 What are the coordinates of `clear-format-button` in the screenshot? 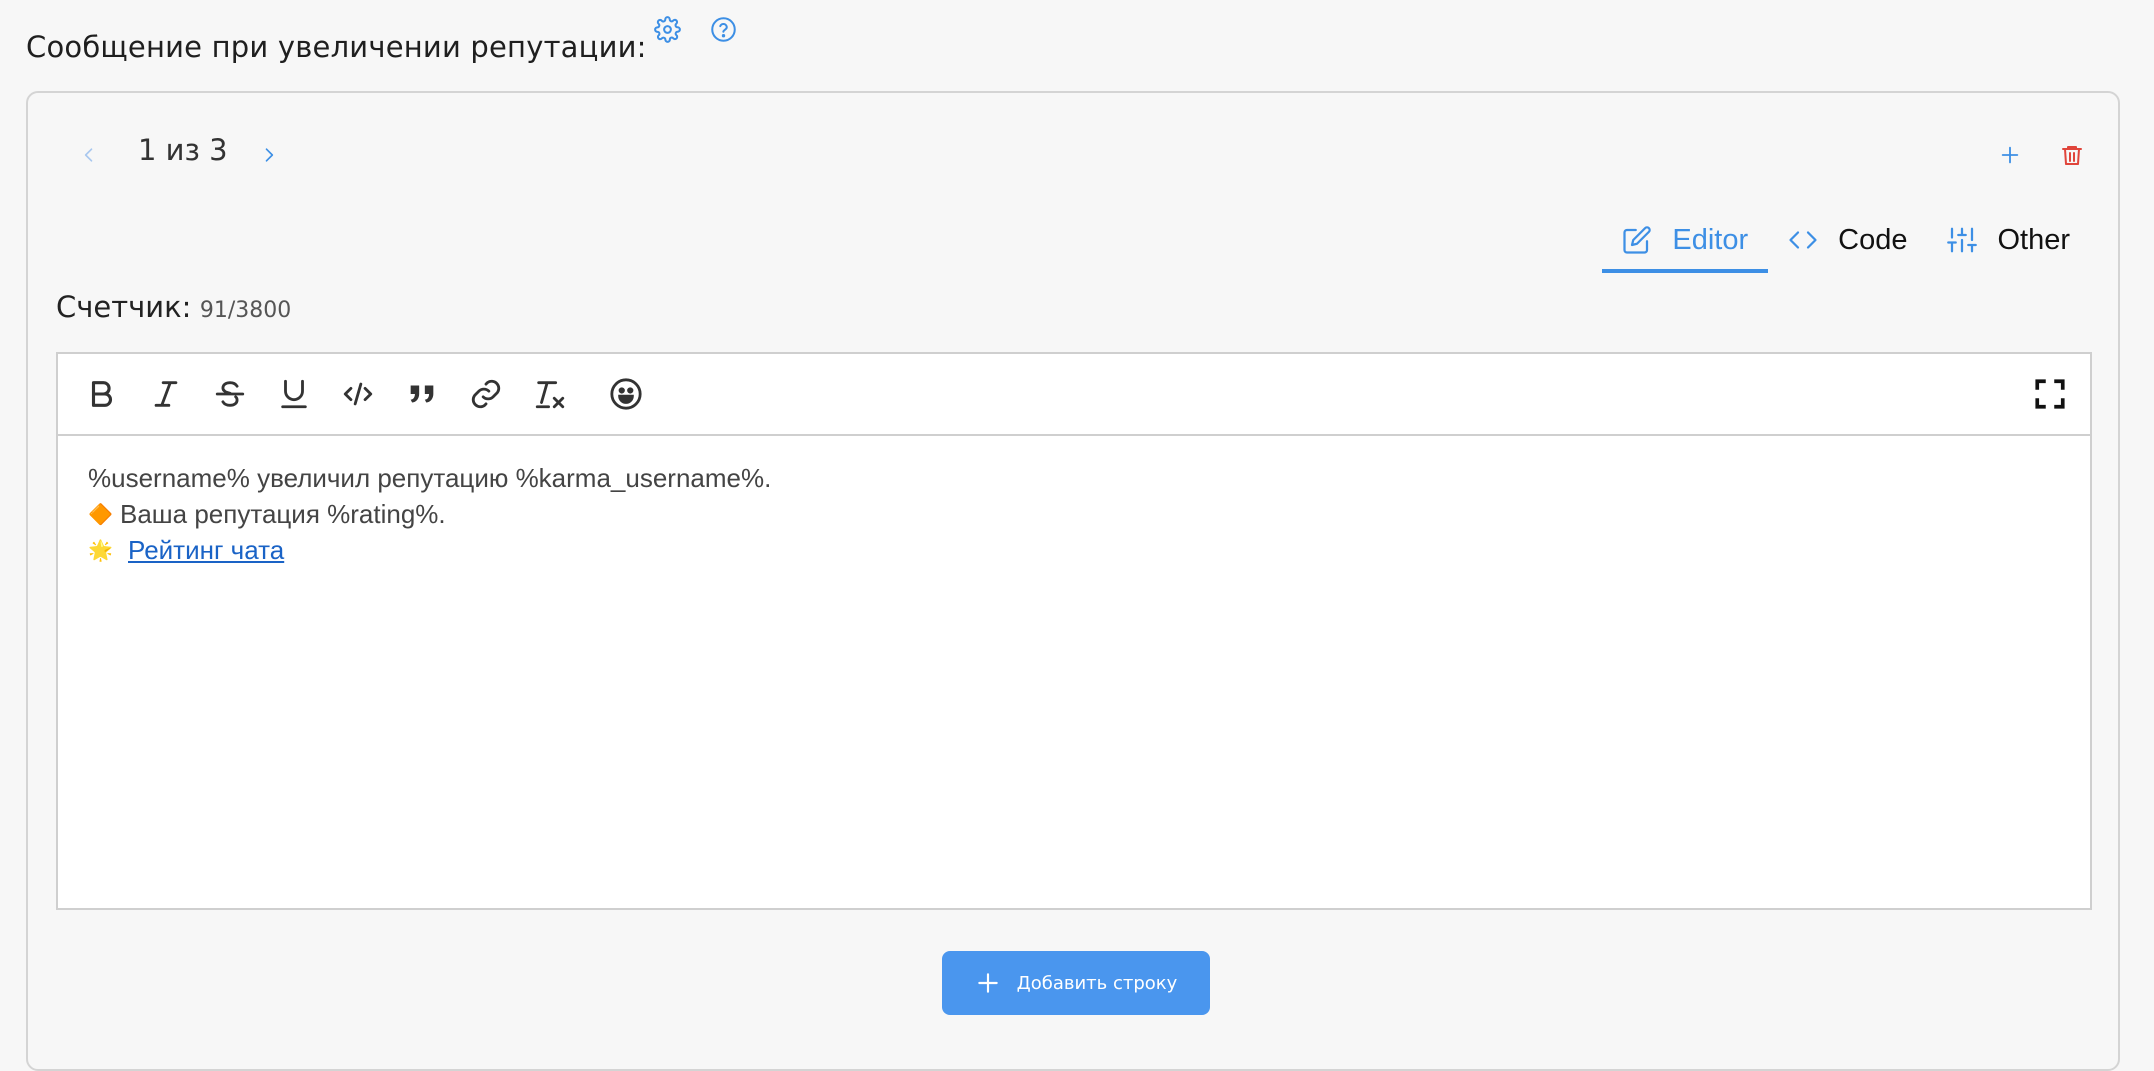 It's located at (550, 394).